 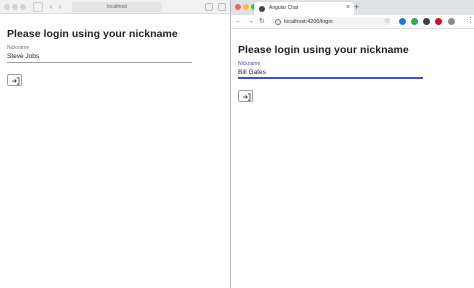 I want to click on reload-icon: ↻, so click(x=262, y=22).